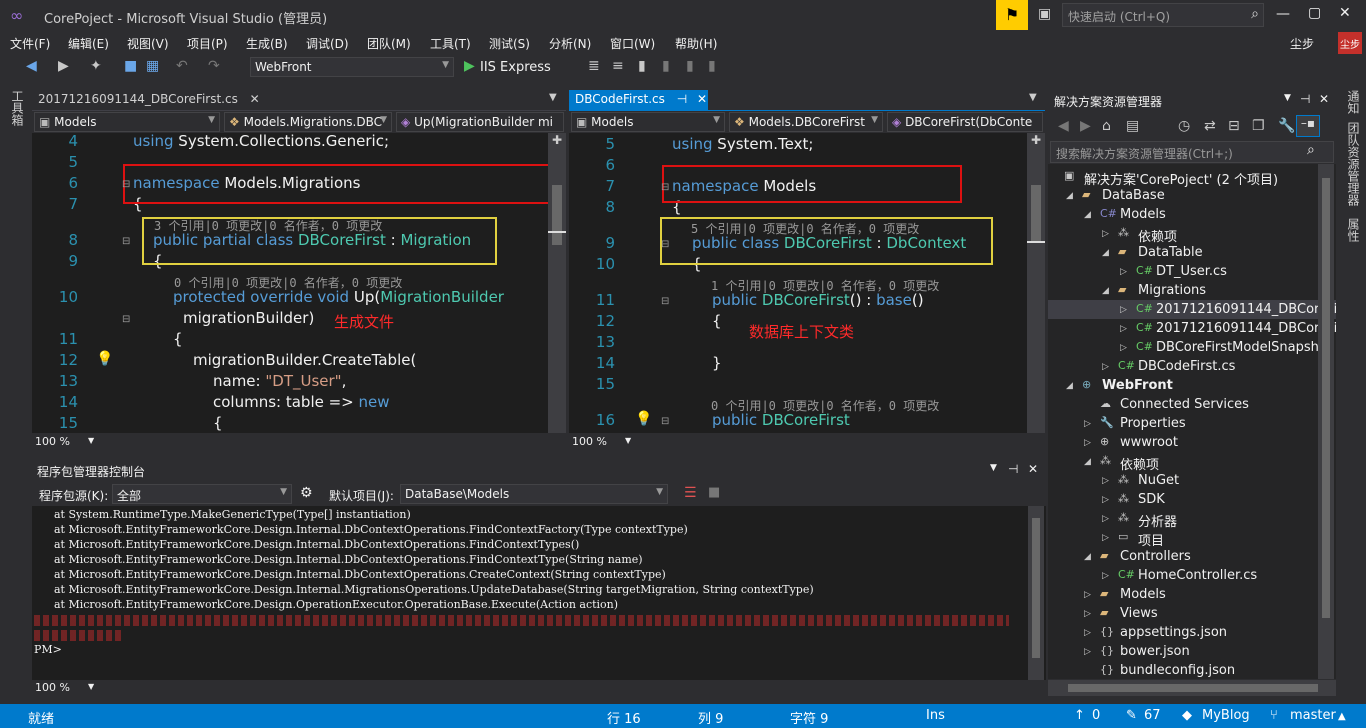 Image resolution: width=1366 pixels, height=728 pixels. What do you see at coordinates (48, 649) in the screenshot?
I see `console-prompt: PM>` at bounding box center [48, 649].